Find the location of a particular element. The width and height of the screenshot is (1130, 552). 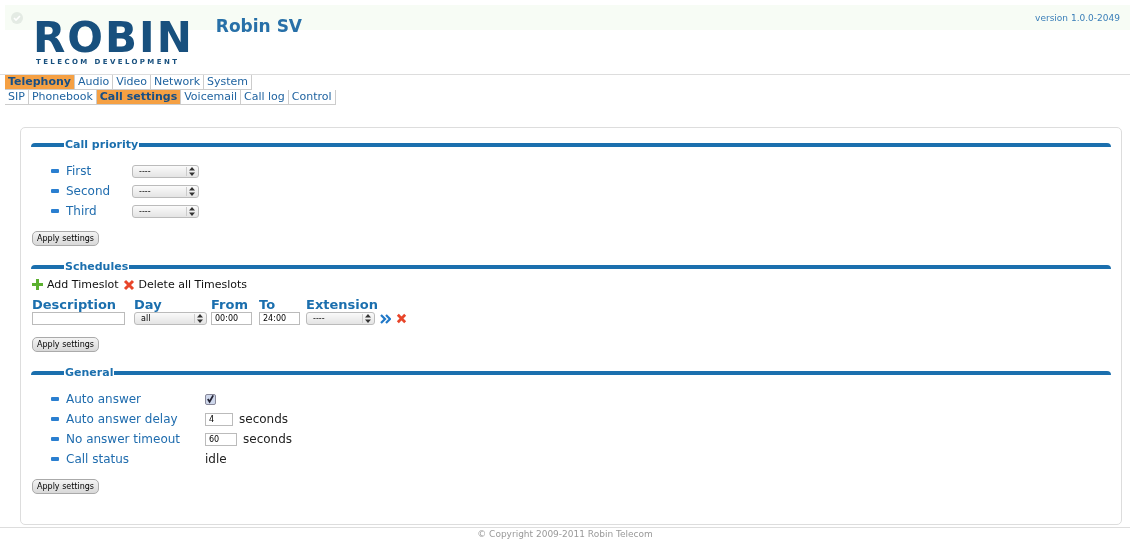

submenu-tab: Phonebook is located at coordinates (62, 97).